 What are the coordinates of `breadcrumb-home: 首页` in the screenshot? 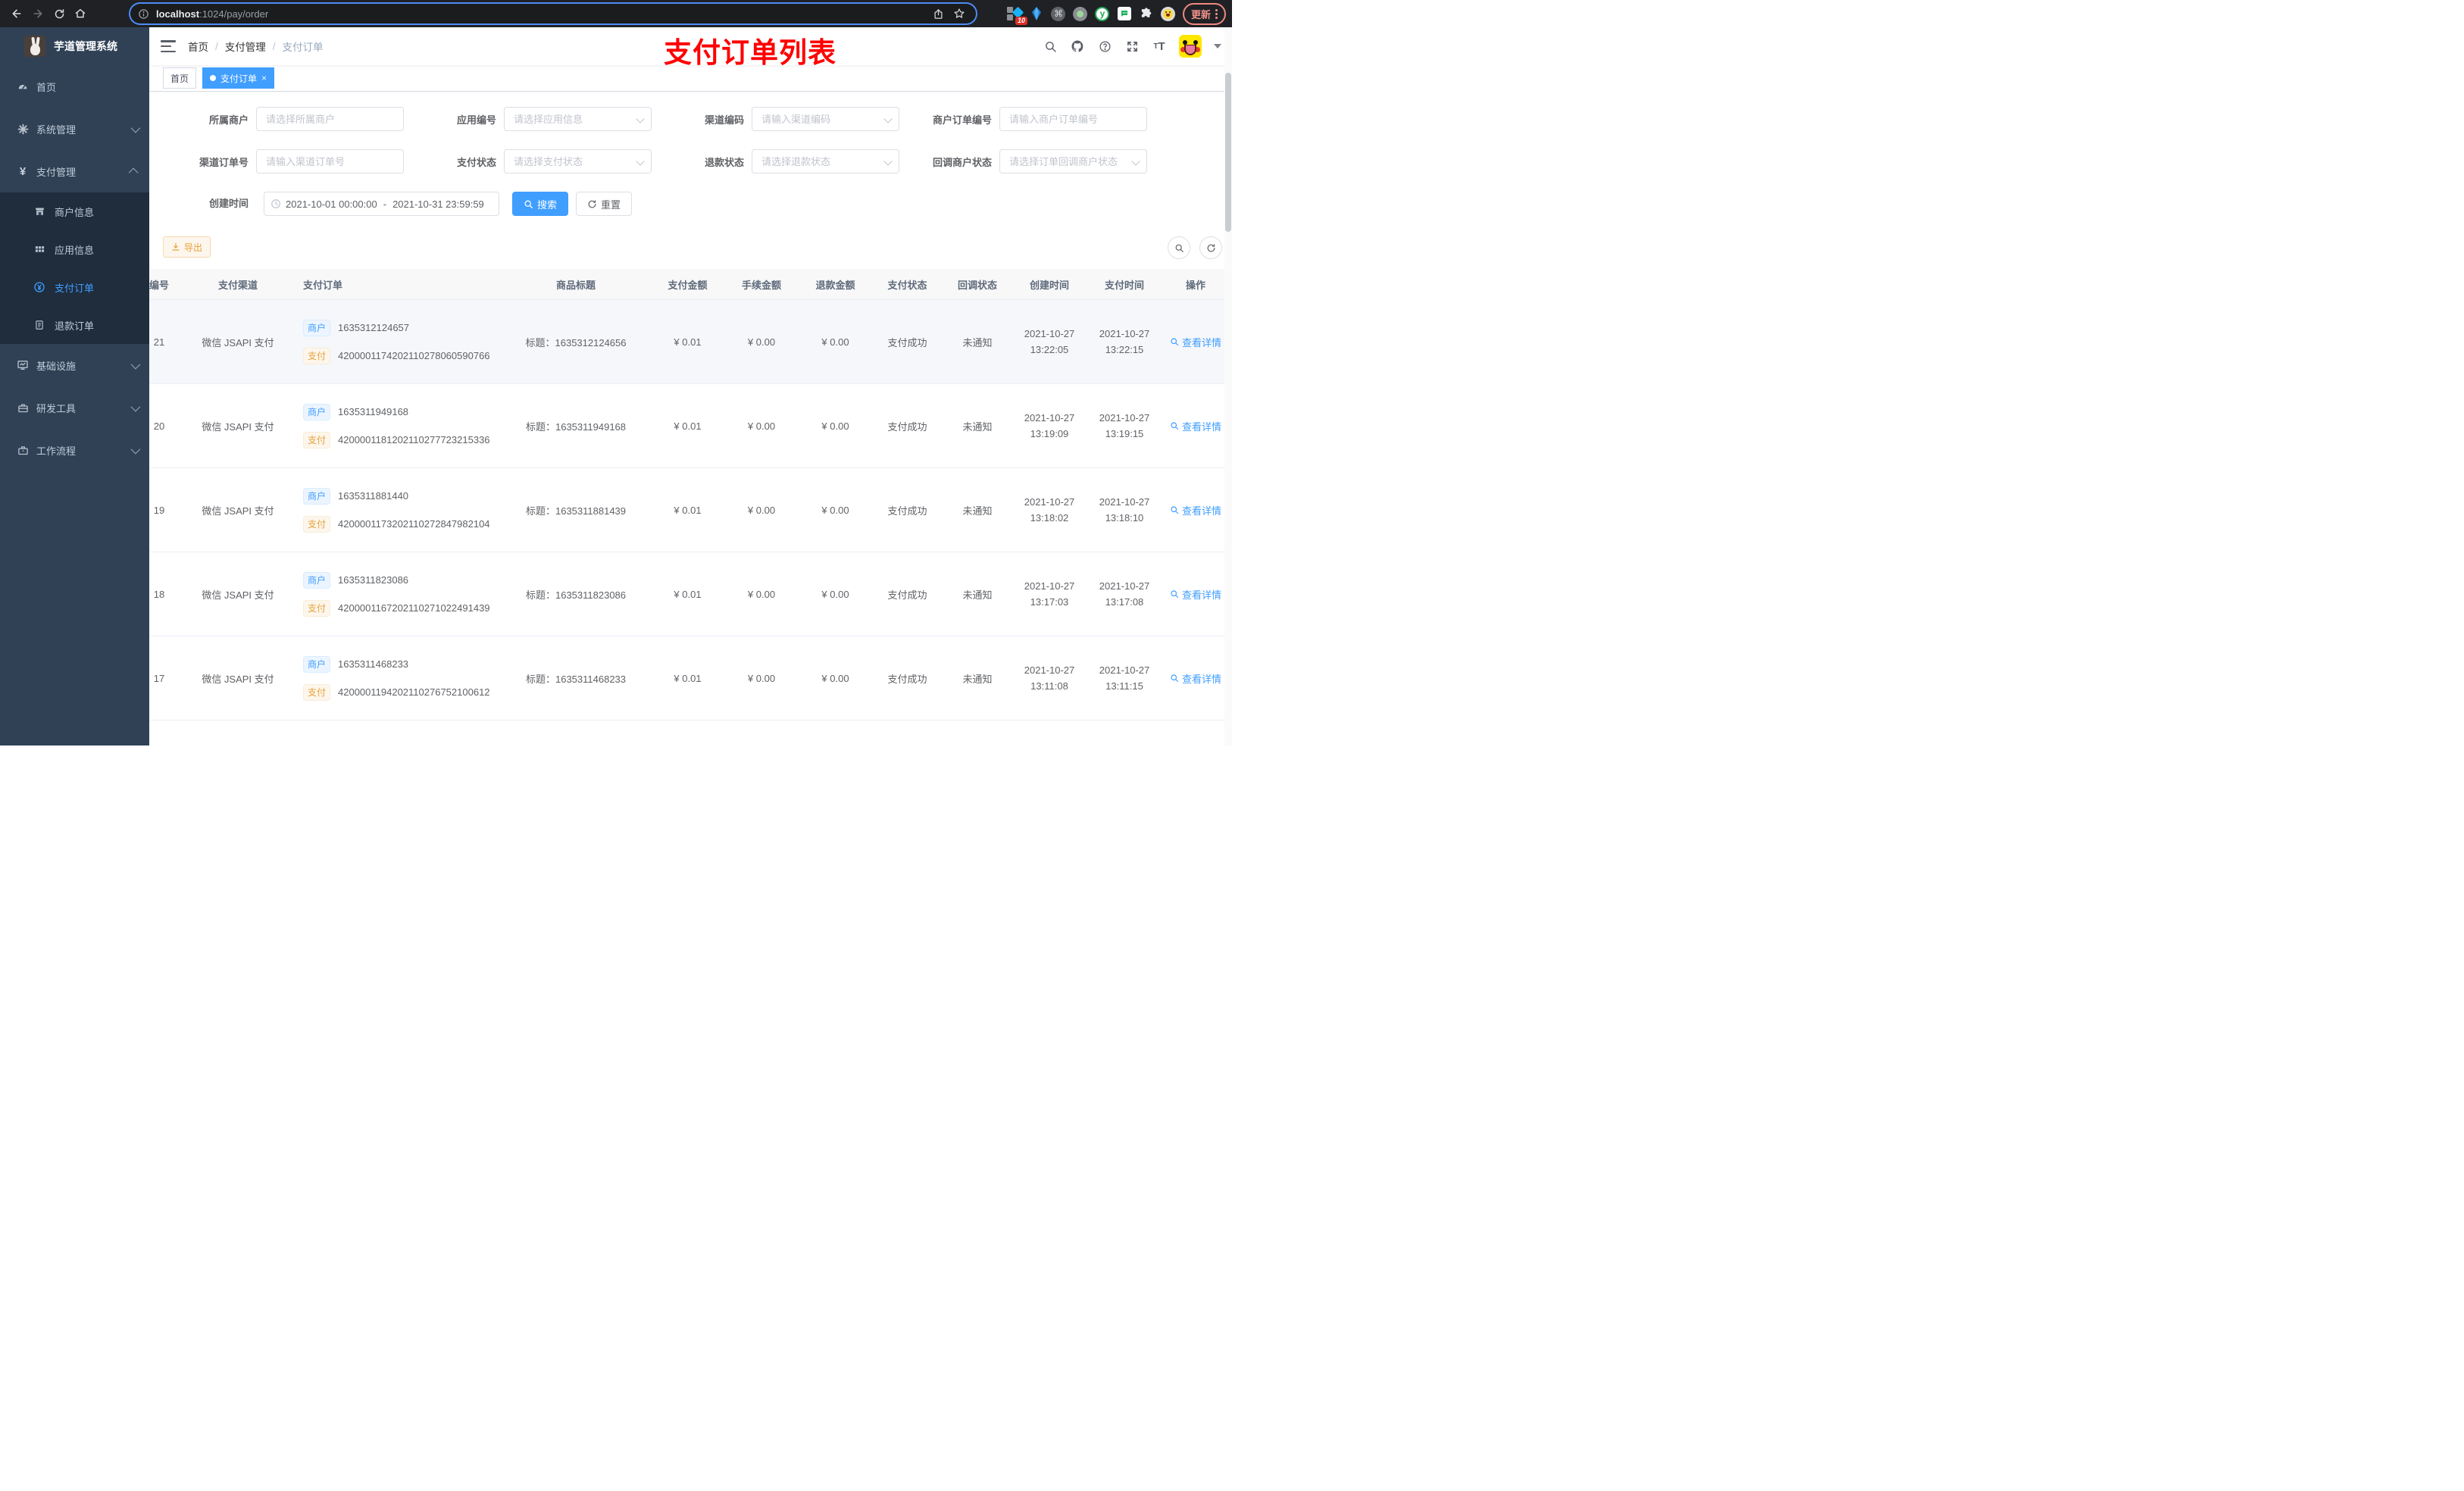 It's located at (198, 46).